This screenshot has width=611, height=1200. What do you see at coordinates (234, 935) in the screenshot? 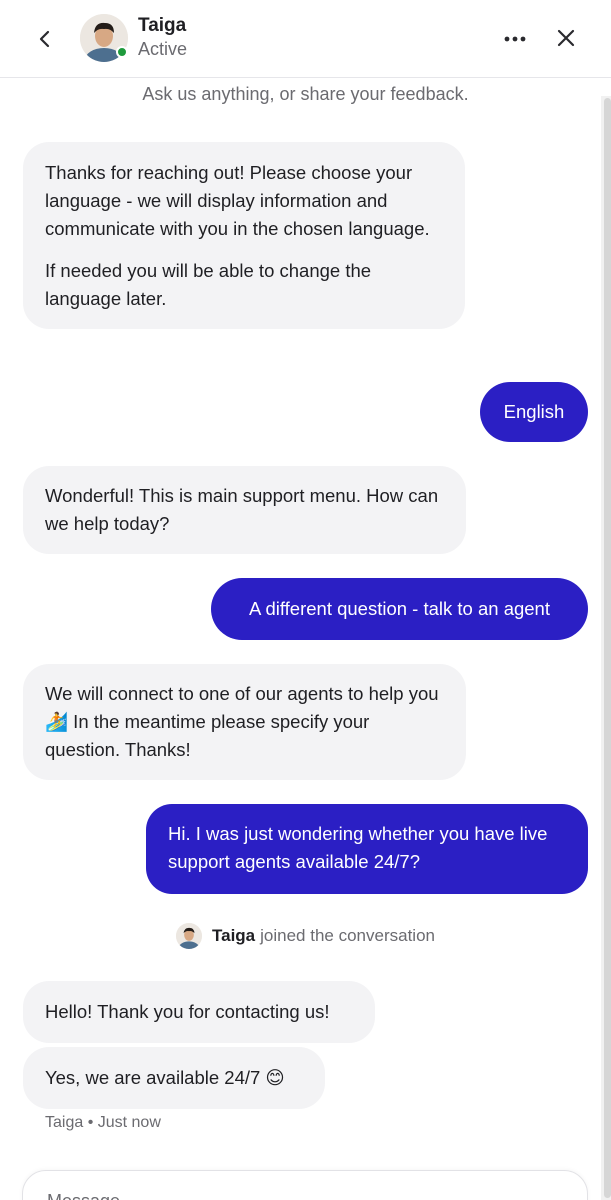
I see `joined-agent-name: Taiga` at bounding box center [234, 935].